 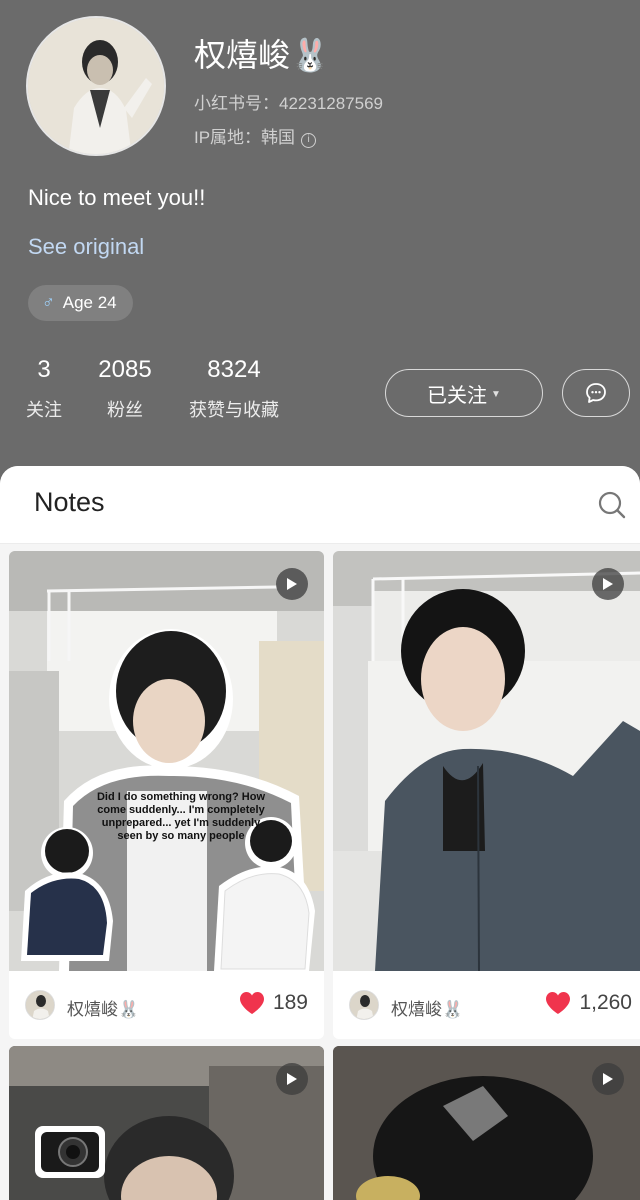 What do you see at coordinates (44, 410) in the screenshot?
I see `stat-following-label: 关注` at bounding box center [44, 410].